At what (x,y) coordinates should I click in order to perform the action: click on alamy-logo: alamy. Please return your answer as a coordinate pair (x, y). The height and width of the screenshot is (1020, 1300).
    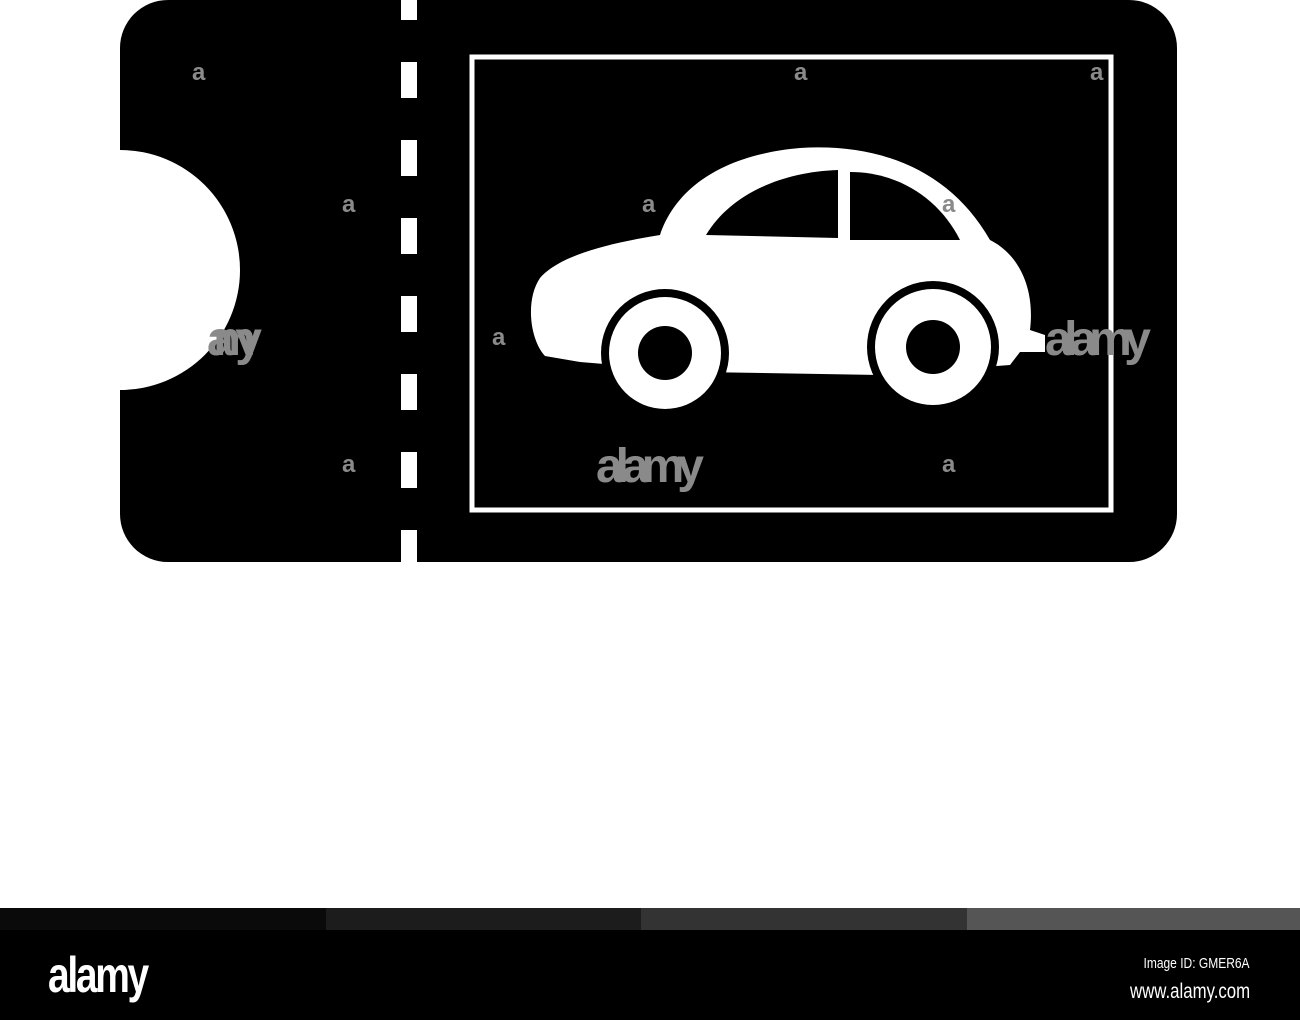
    Looking at the image, I should click on (98, 975).